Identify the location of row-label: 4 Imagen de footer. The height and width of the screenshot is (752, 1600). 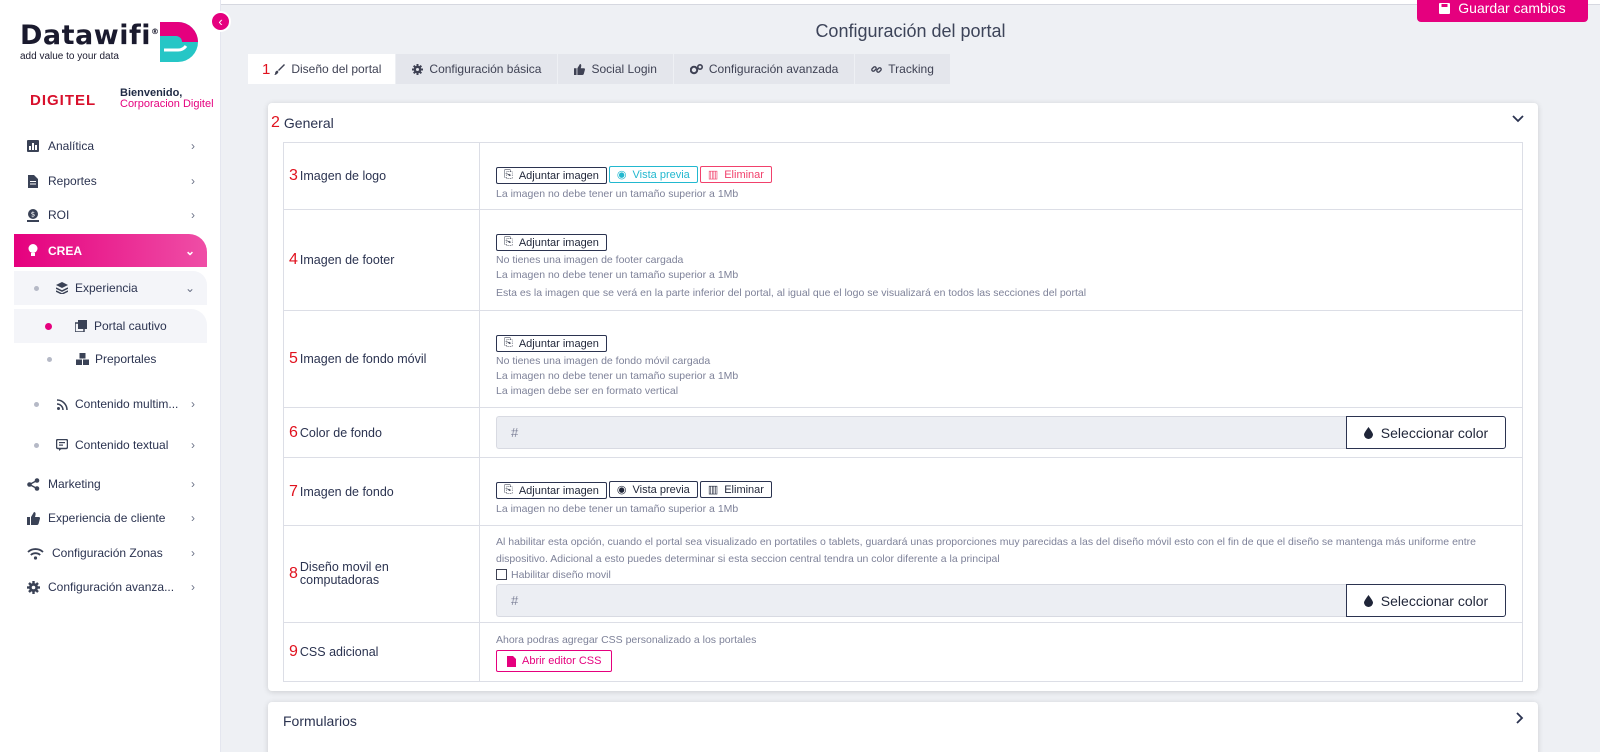
(382, 260).